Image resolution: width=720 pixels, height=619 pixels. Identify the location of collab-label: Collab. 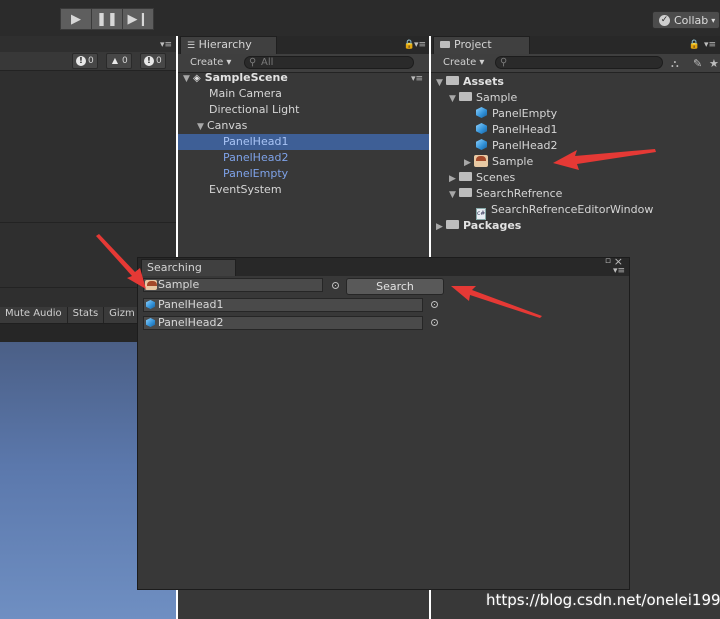
(691, 20).